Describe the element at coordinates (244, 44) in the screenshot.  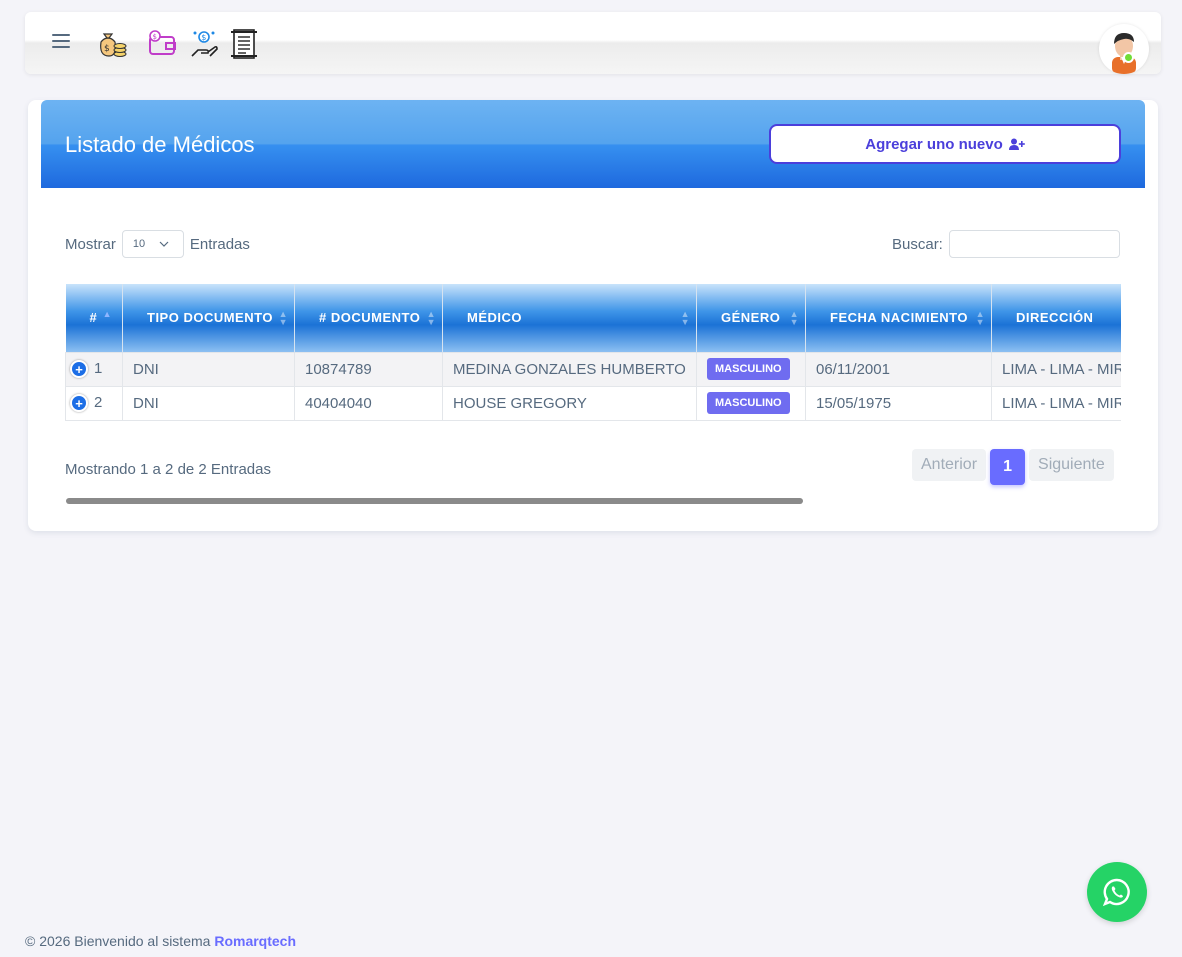
I see `receipt-icon` at that location.